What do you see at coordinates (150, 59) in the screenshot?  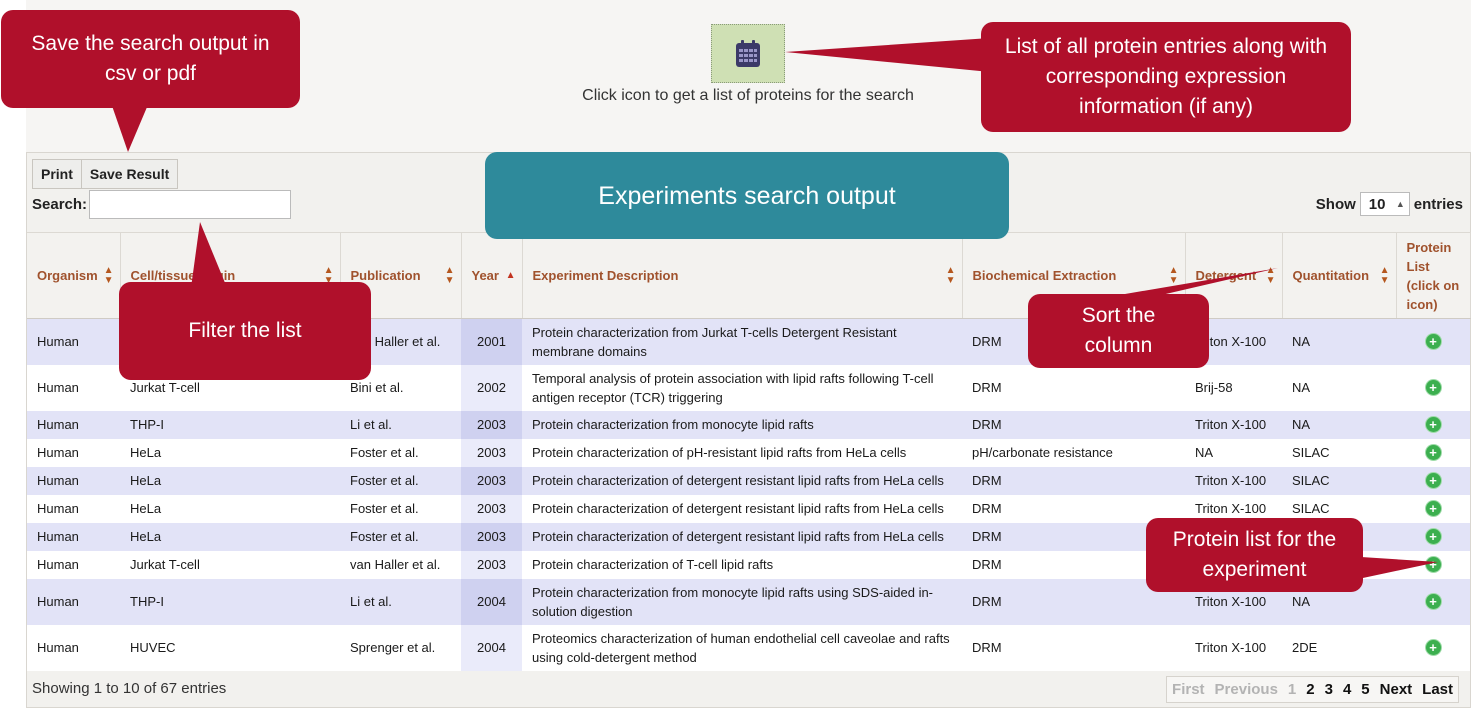 I see `callout-save-output: Save the search output in csv or pdf` at bounding box center [150, 59].